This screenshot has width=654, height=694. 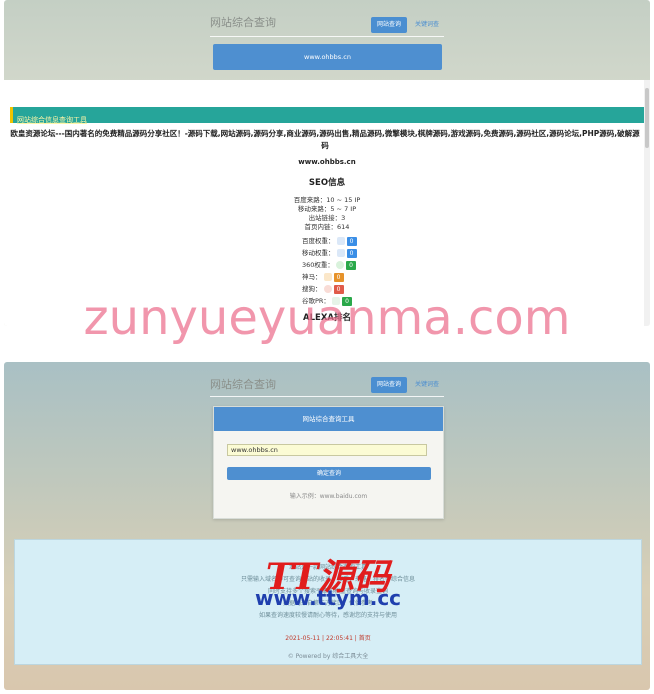 What do you see at coordinates (339, 265) in the screenshot?
I see `360-icon` at bounding box center [339, 265].